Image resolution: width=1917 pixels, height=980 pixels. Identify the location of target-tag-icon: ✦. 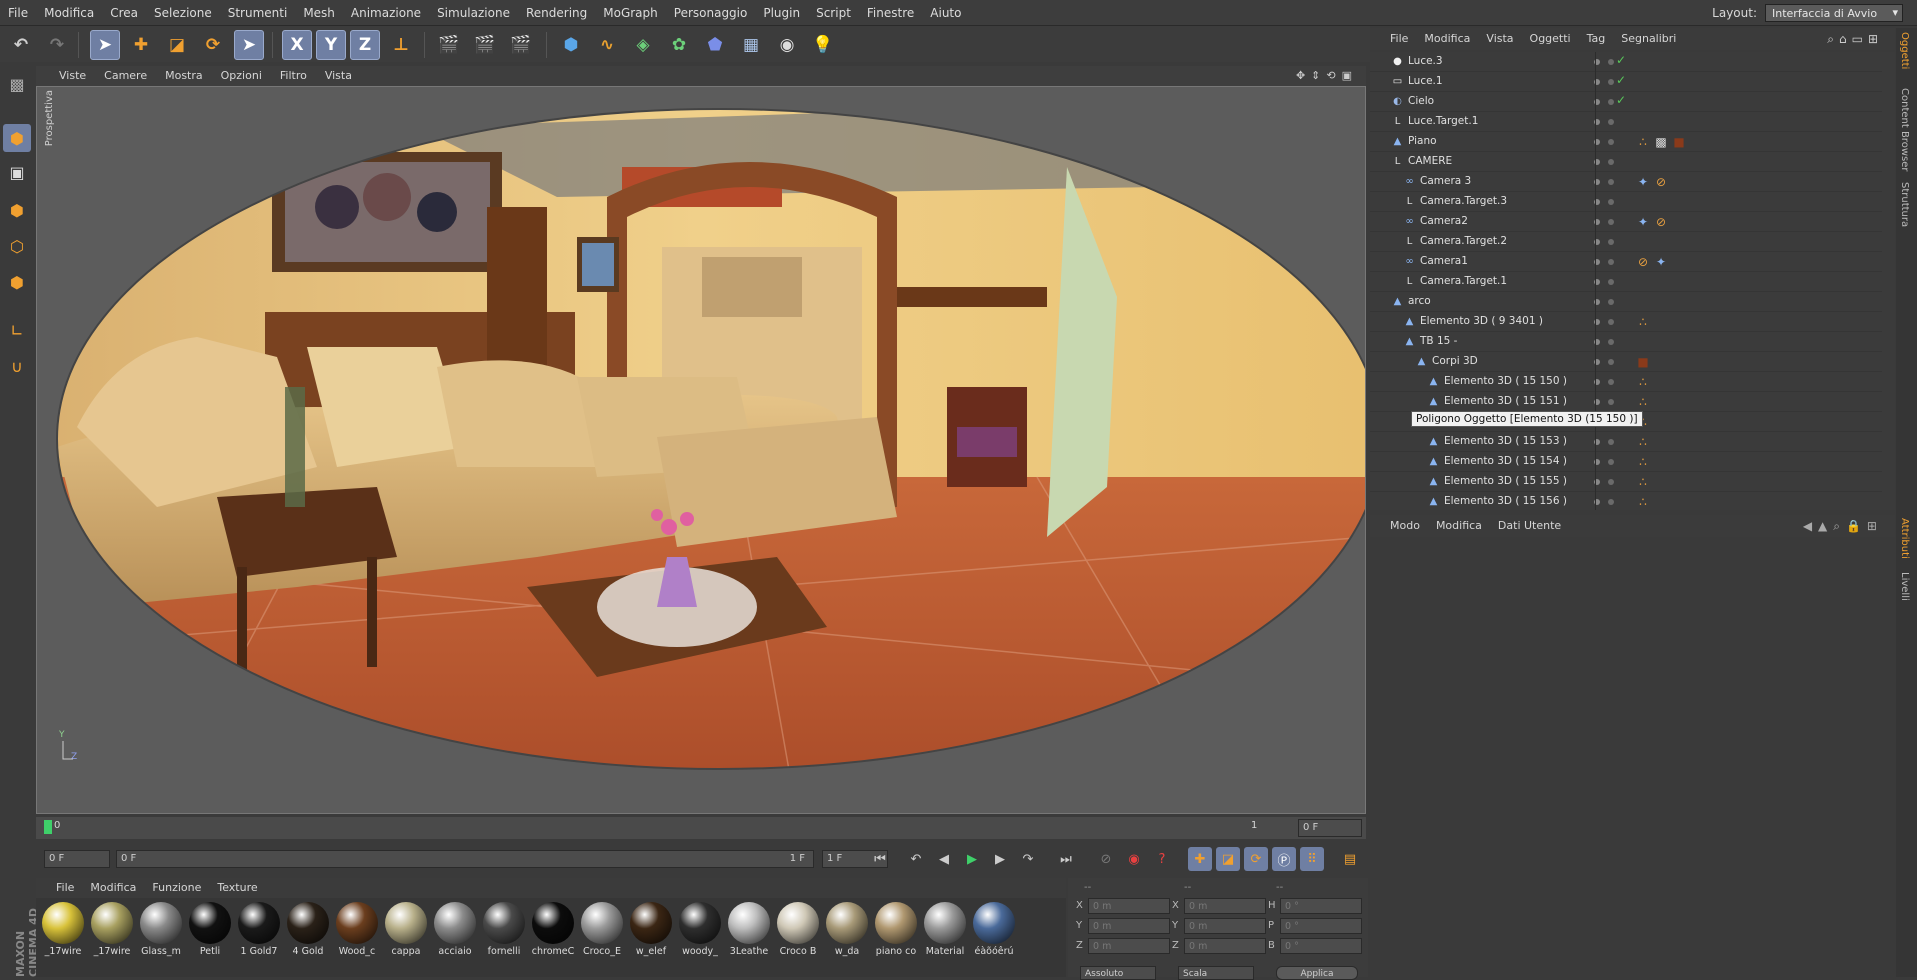
(1661, 262).